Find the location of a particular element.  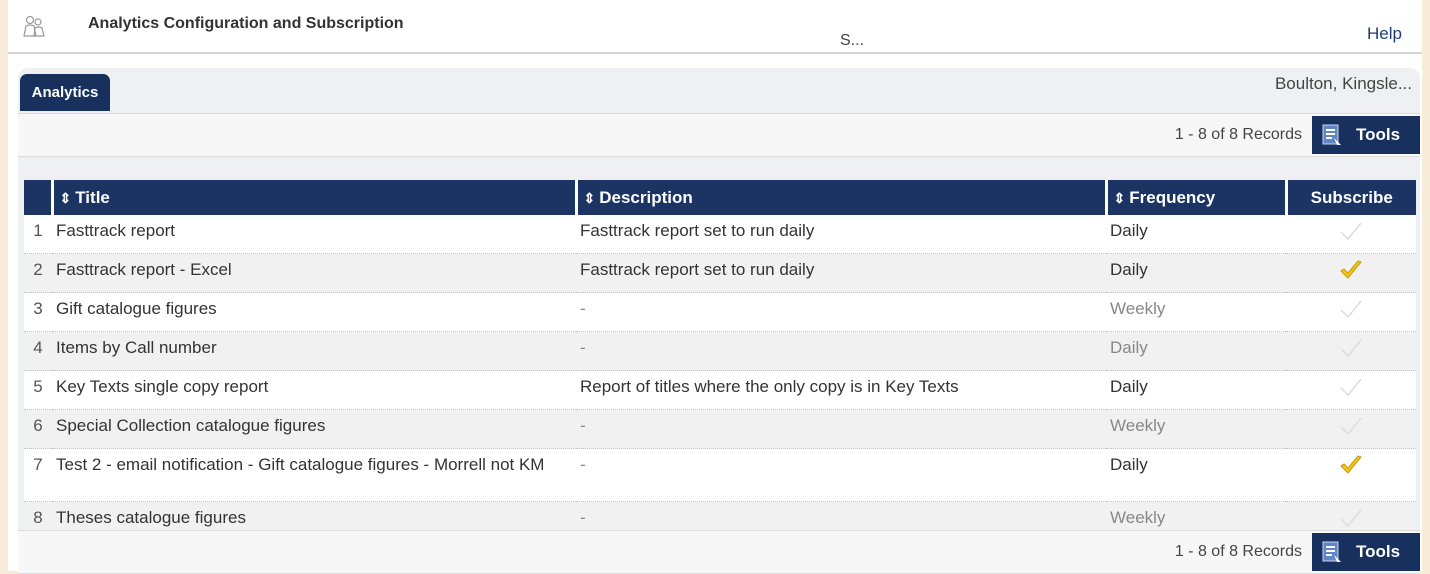

col-frequency: ⇕ Frequency is located at coordinates (1197, 197).